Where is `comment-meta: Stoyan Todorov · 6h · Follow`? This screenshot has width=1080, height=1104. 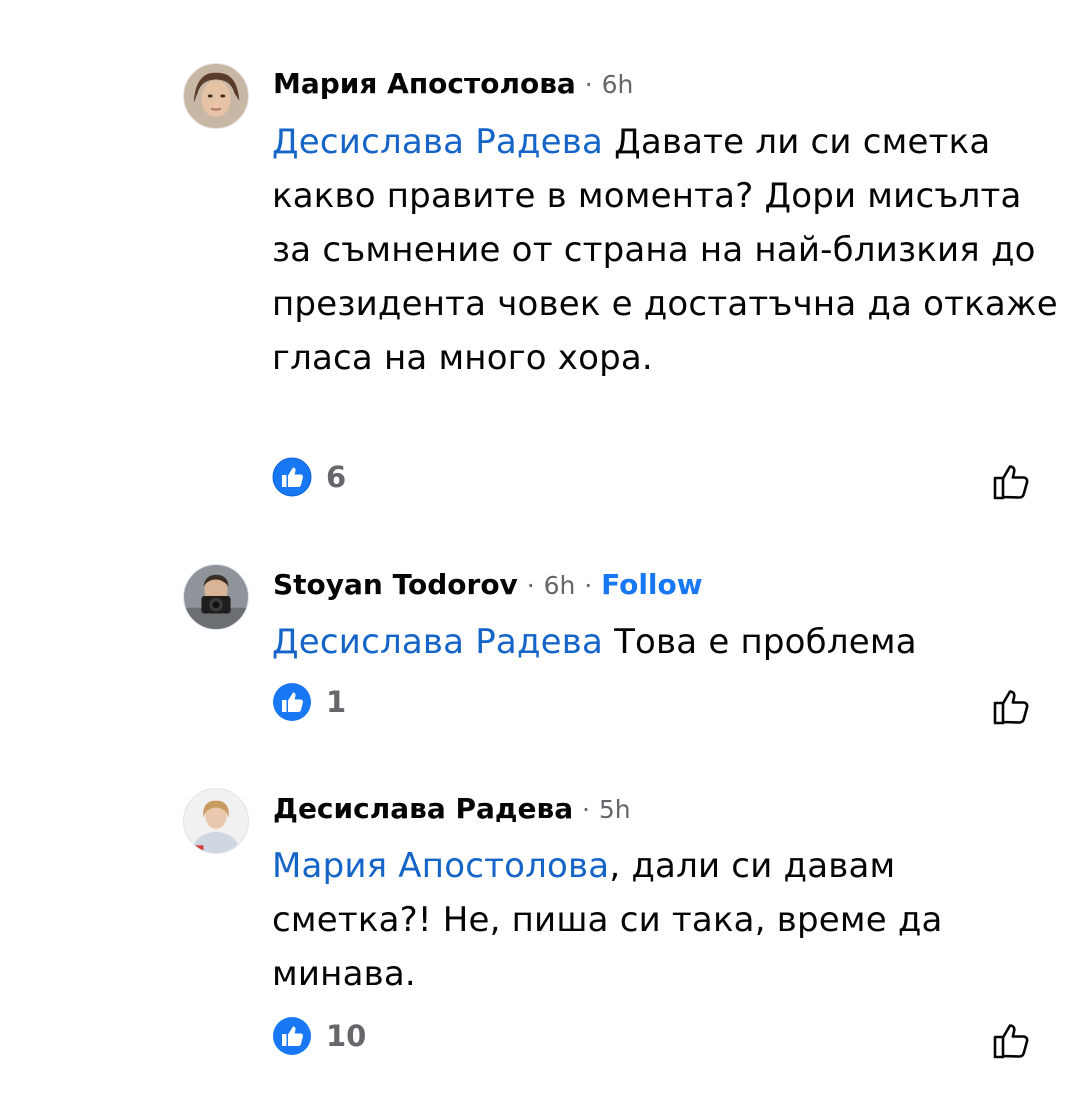
comment-meta: Stoyan Todorov · 6h · Follow is located at coordinates (488, 585).